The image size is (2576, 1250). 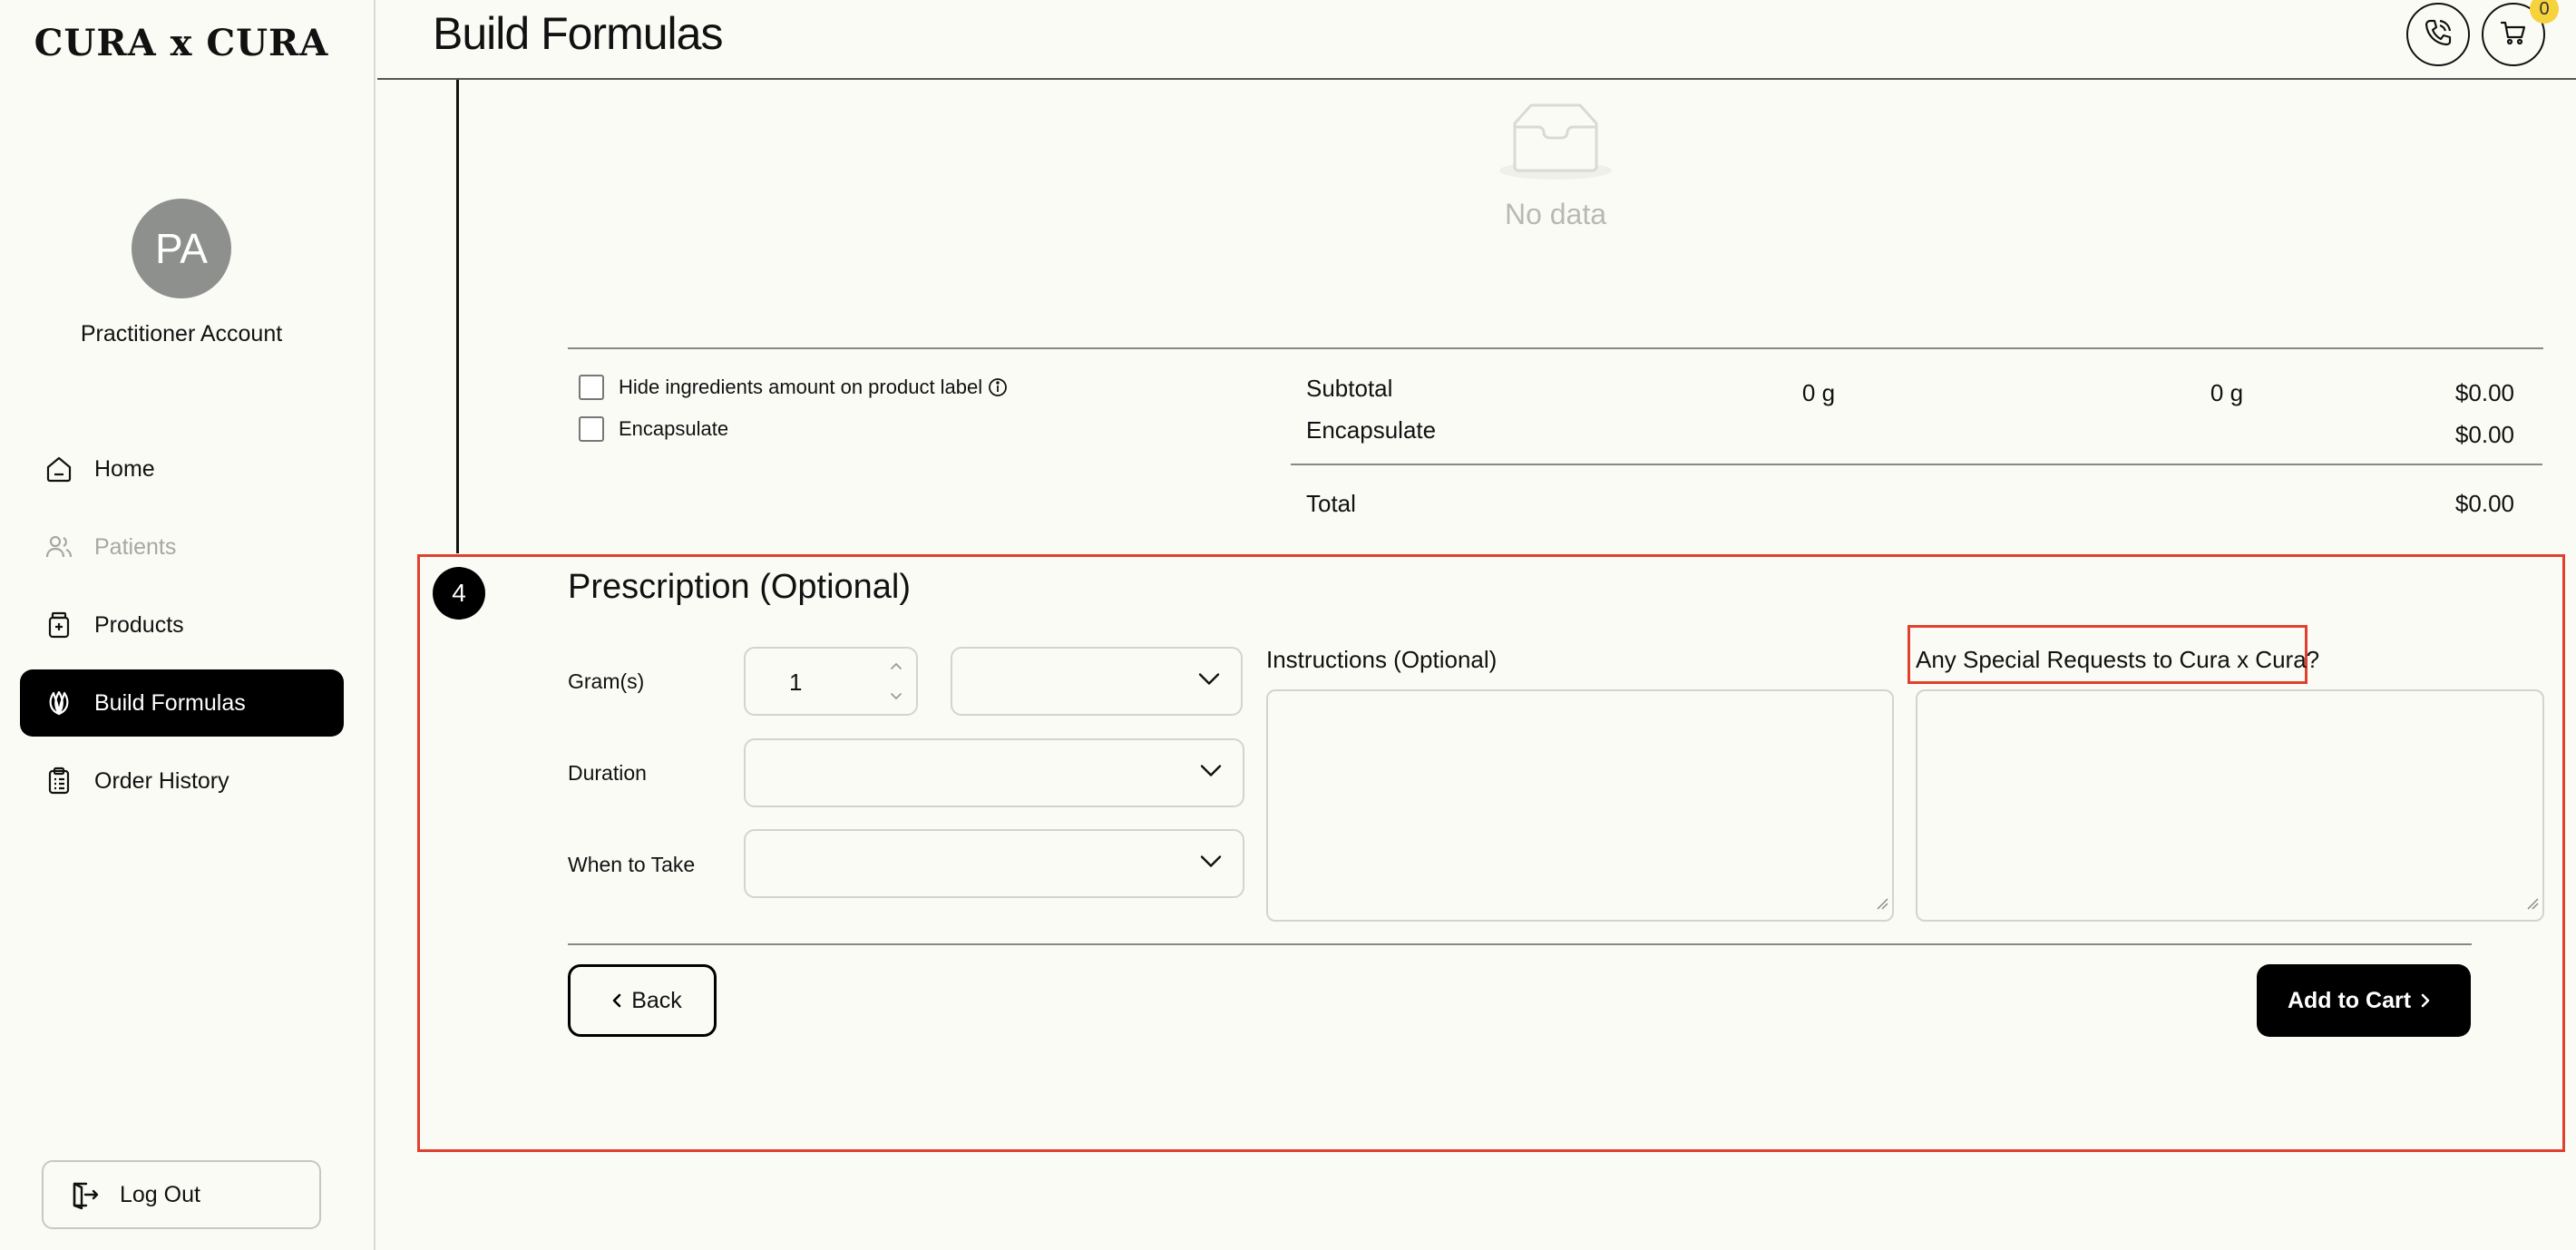 What do you see at coordinates (1331, 503) in the screenshot?
I see `total-label: Total` at bounding box center [1331, 503].